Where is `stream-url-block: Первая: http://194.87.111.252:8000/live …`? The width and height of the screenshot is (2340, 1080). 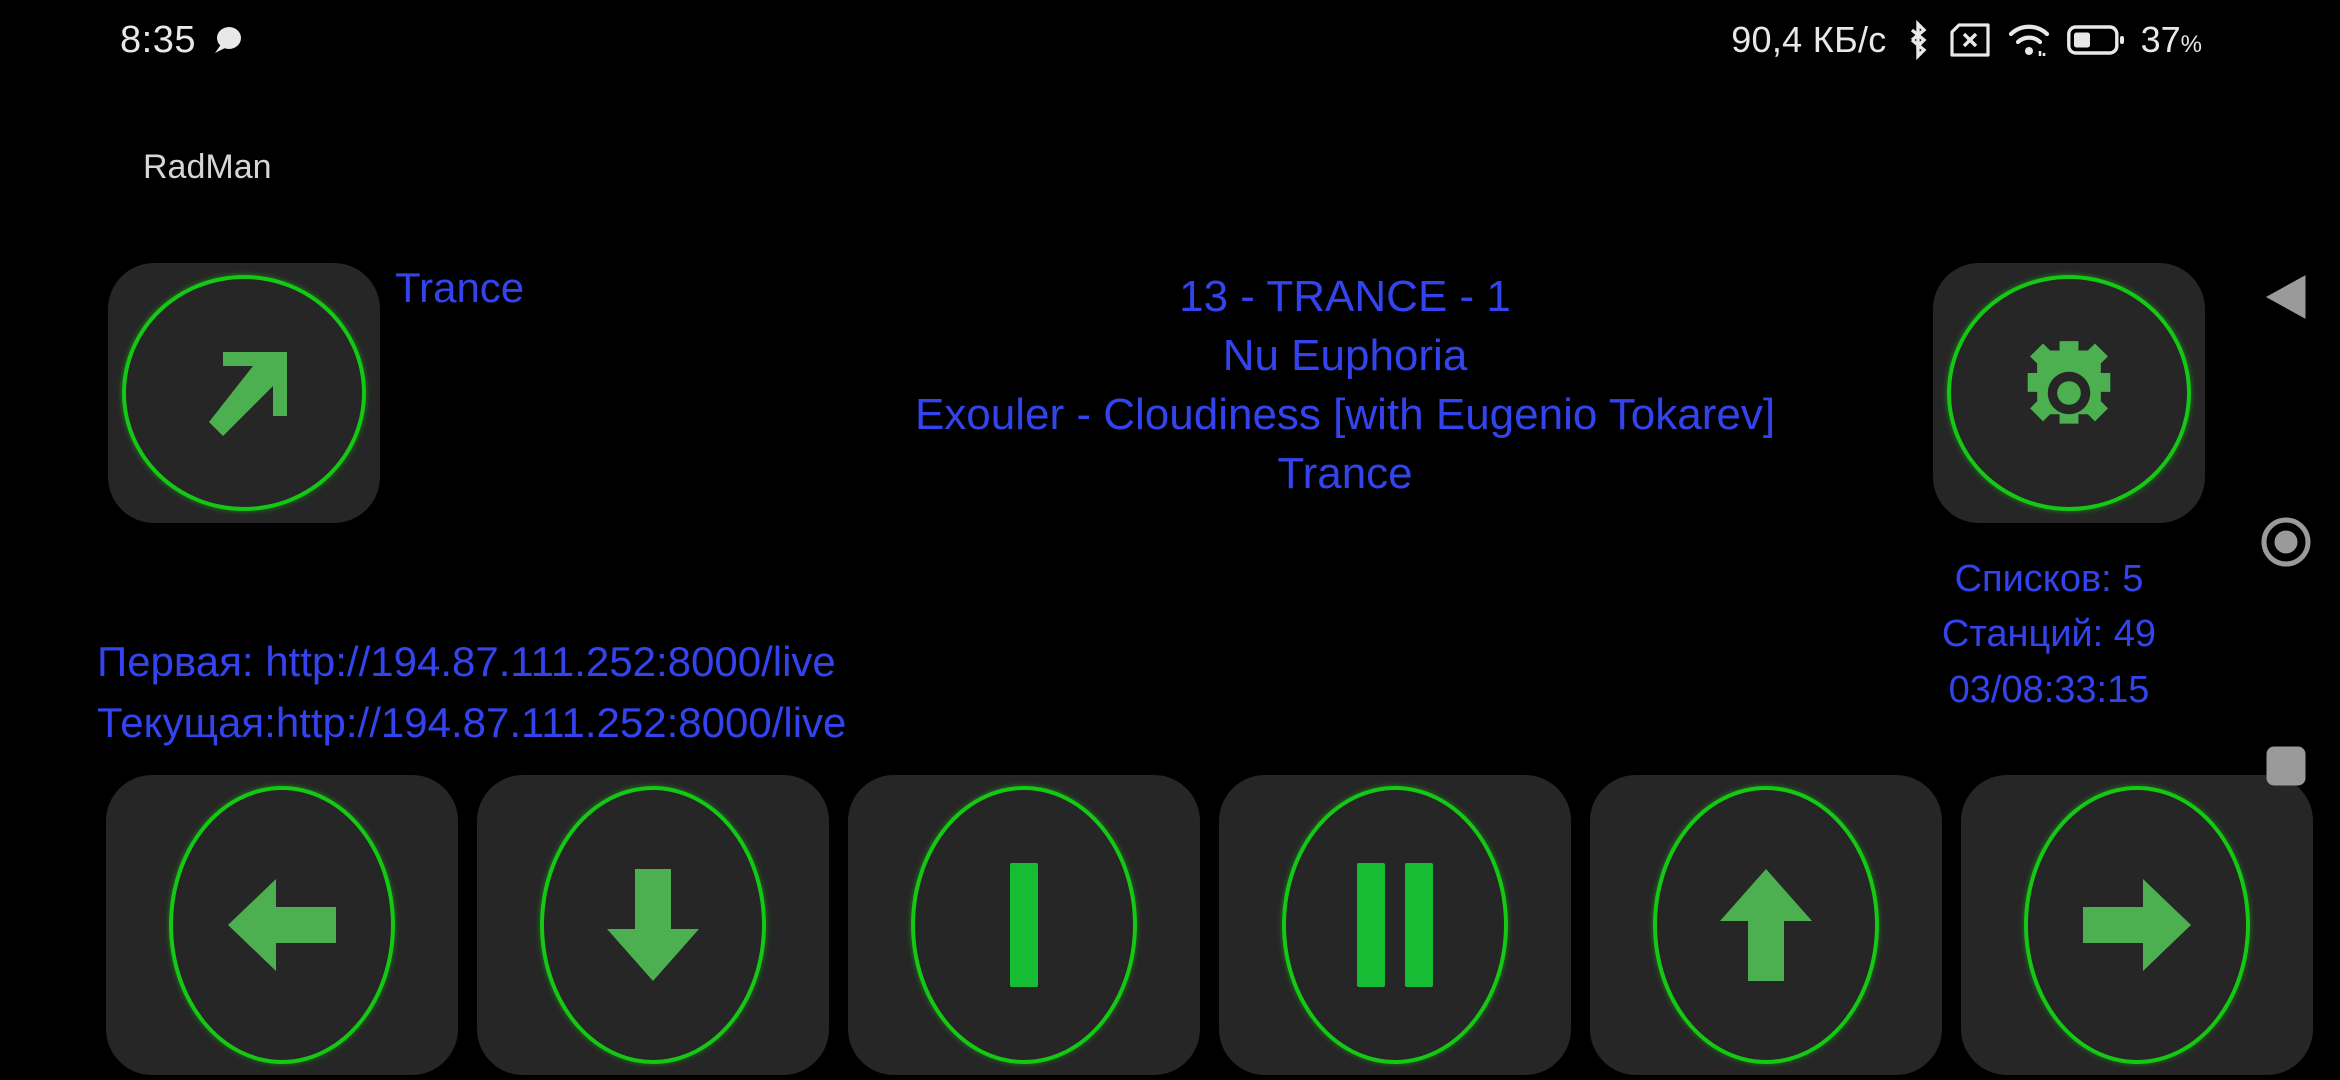 stream-url-block: Первая: http://194.87.111.252:8000/live … is located at coordinates (471, 693).